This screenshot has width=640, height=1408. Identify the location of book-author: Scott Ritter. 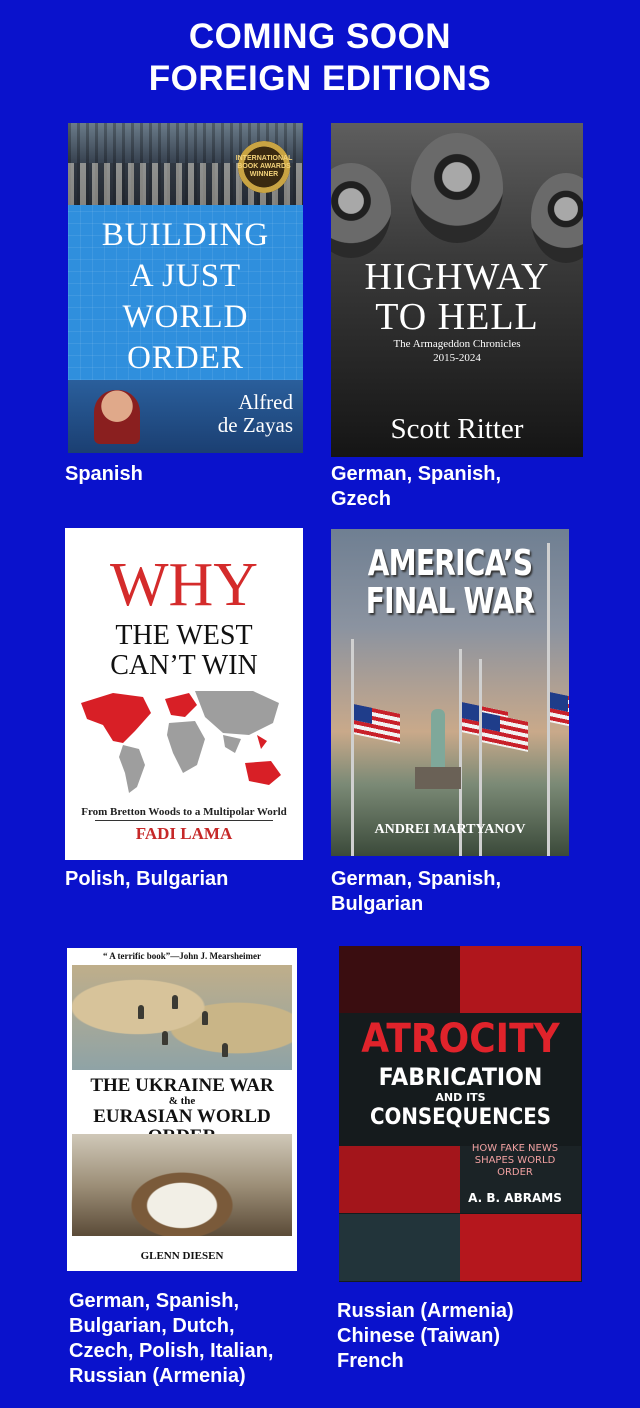
(457, 429).